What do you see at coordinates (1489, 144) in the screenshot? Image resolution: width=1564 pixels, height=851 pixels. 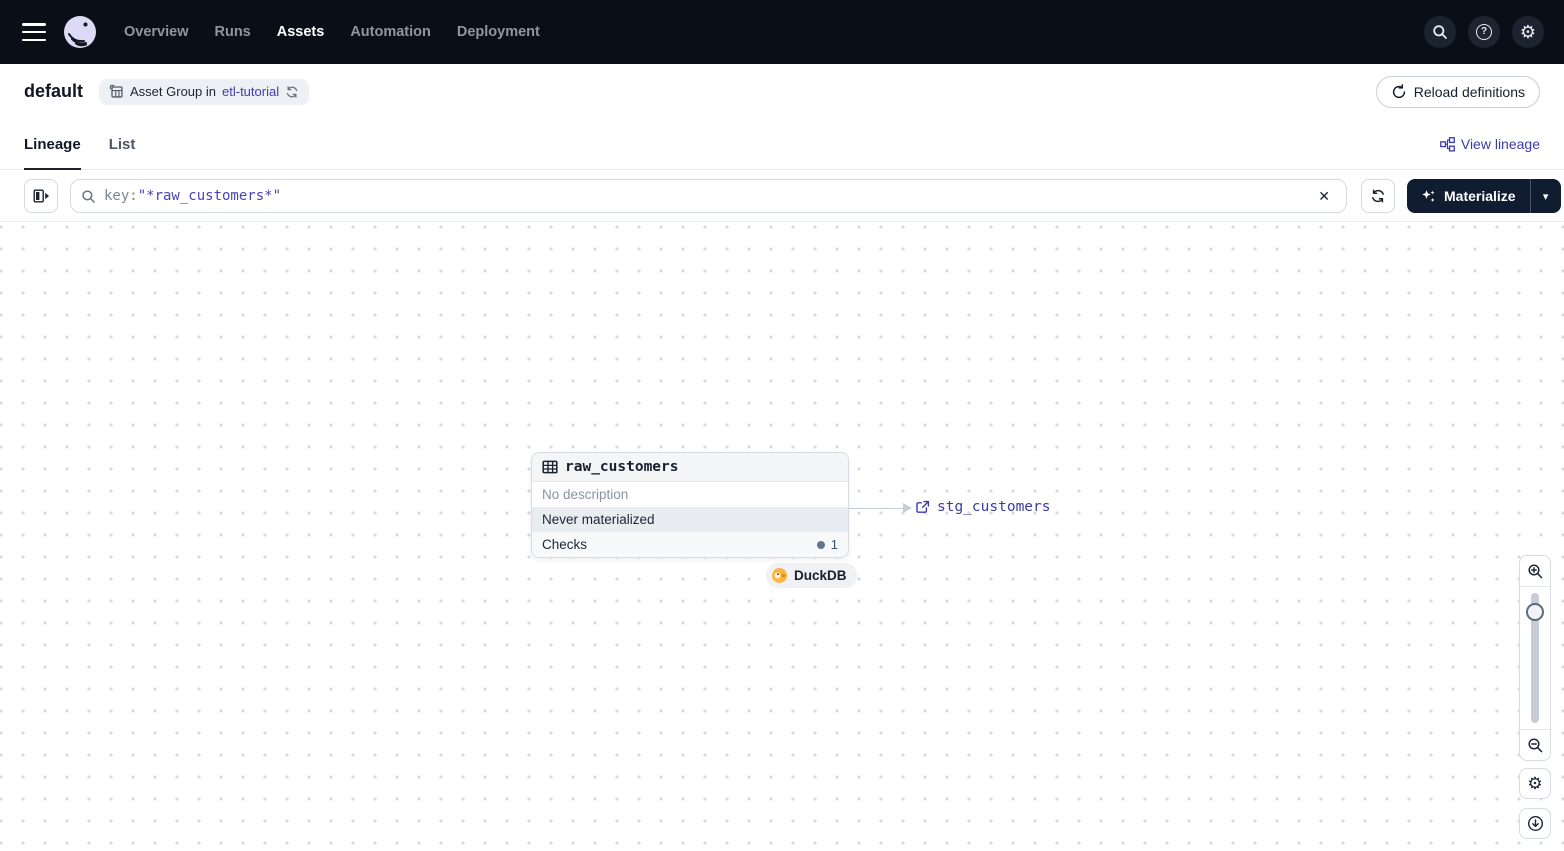 I see `view-lineage-link: View lineage` at bounding box center [1489, 144].